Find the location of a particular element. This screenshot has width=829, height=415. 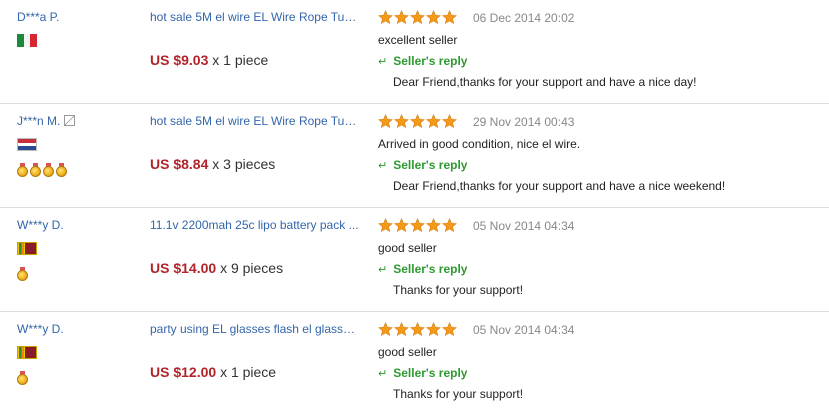

feedback-date: 06 Dec 2014 20:02 is located at coordinates (524, 18).